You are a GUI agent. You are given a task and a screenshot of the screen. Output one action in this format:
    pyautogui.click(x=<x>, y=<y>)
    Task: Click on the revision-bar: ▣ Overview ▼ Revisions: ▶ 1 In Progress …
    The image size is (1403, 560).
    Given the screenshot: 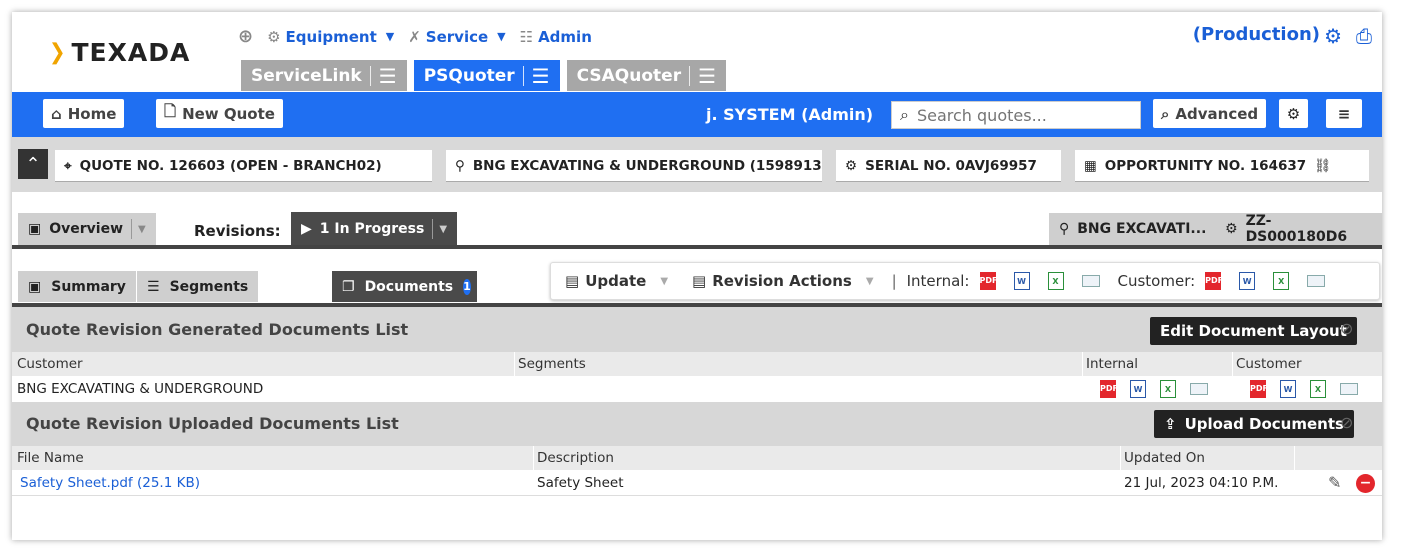 What is the action you would take?
    pyautogui.click(x=697, y=220)
    